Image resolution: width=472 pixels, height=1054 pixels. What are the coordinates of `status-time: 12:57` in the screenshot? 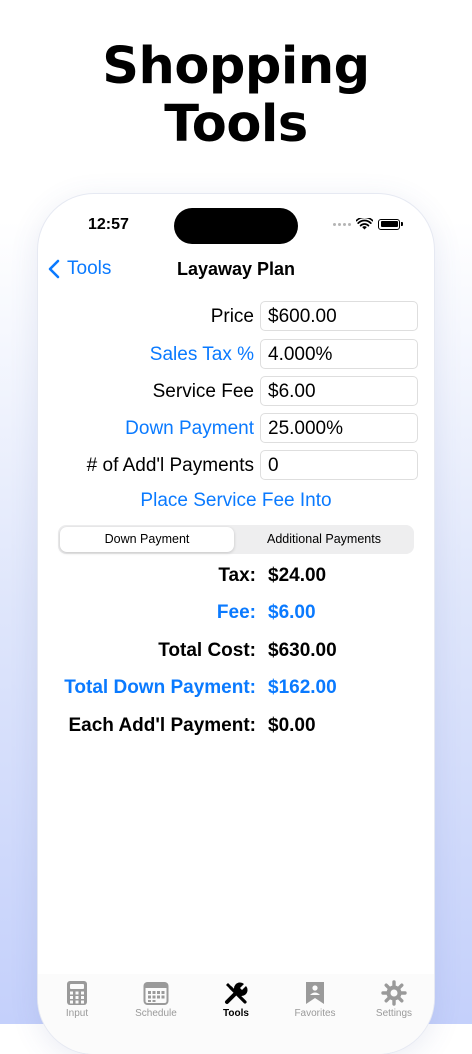 It's located at (108, 224).